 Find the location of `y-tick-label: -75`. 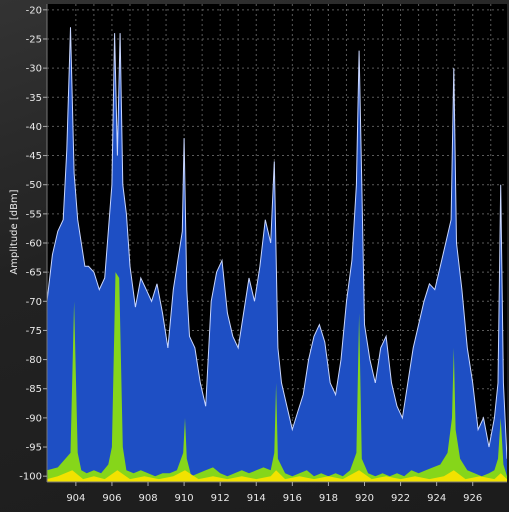

y-tick-label: -75 is located at coordinates (34, 331).